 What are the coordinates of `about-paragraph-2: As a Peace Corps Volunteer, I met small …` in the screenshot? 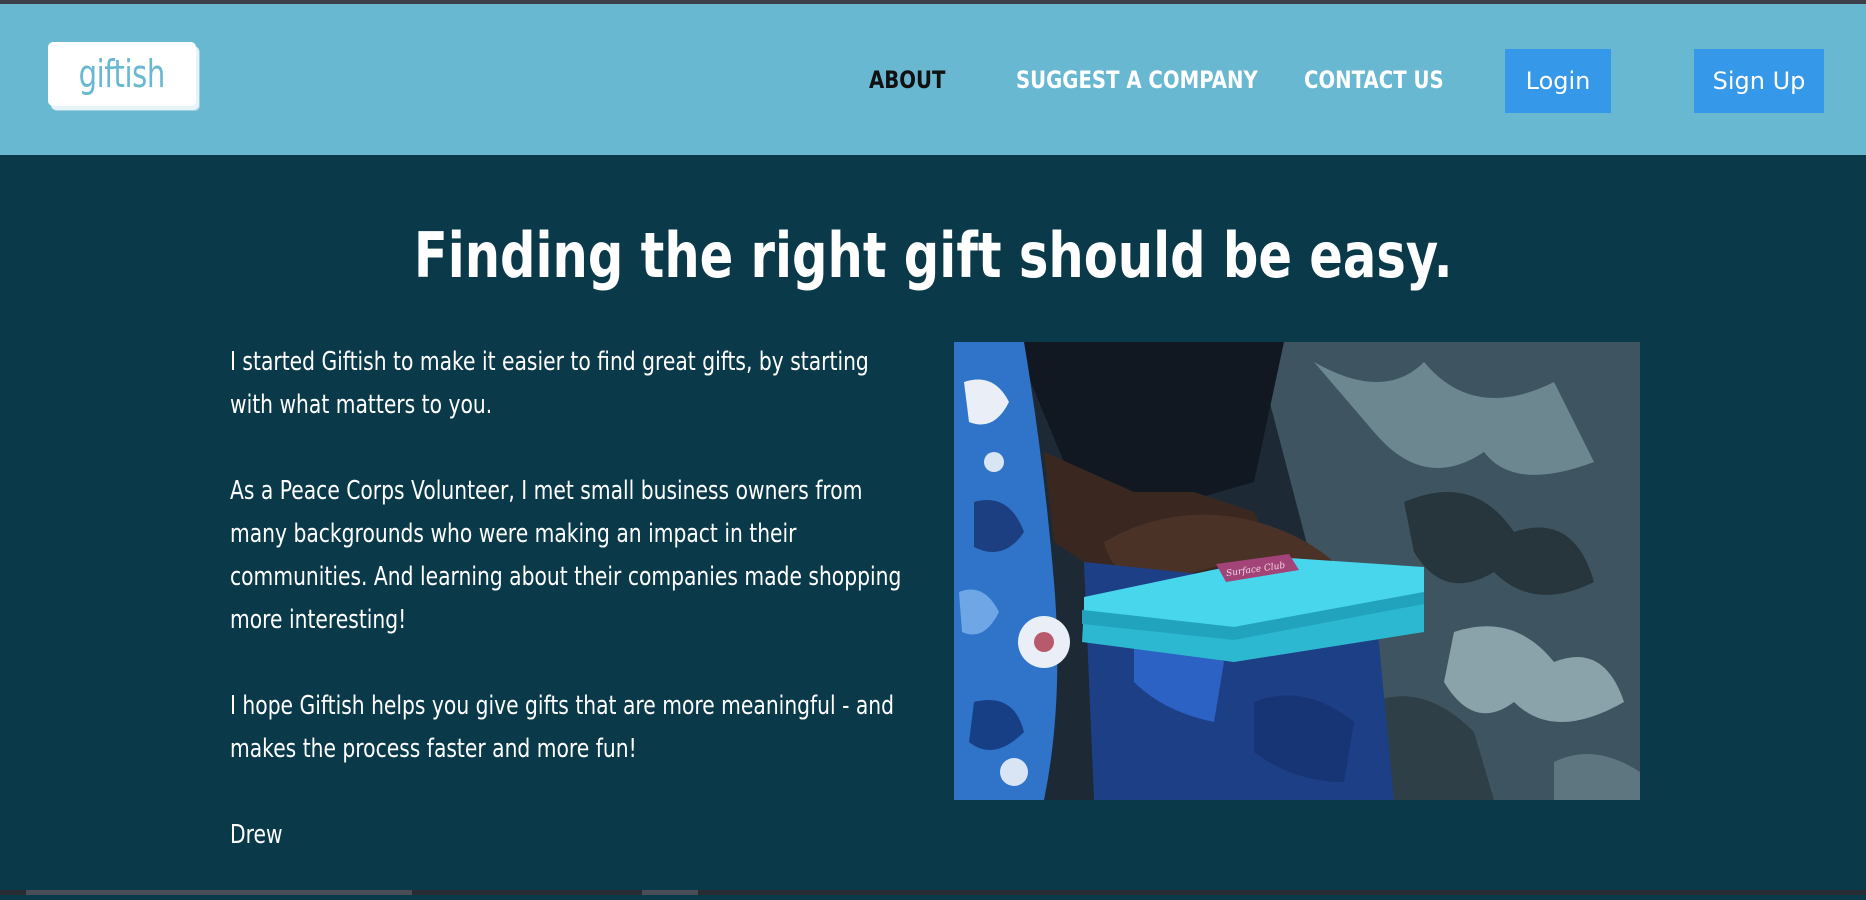 It's located at (566, 555).